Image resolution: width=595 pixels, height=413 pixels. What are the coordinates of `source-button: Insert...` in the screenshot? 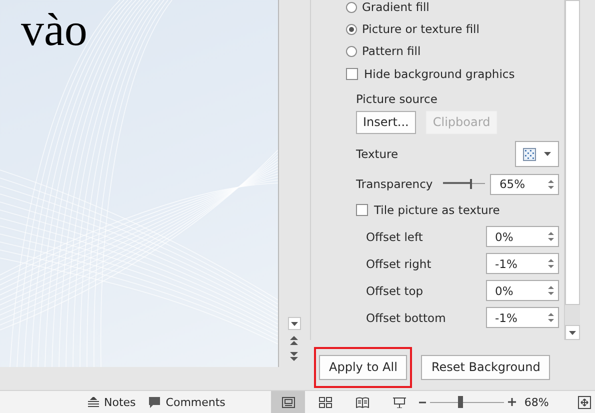 It's located at (386, 122).